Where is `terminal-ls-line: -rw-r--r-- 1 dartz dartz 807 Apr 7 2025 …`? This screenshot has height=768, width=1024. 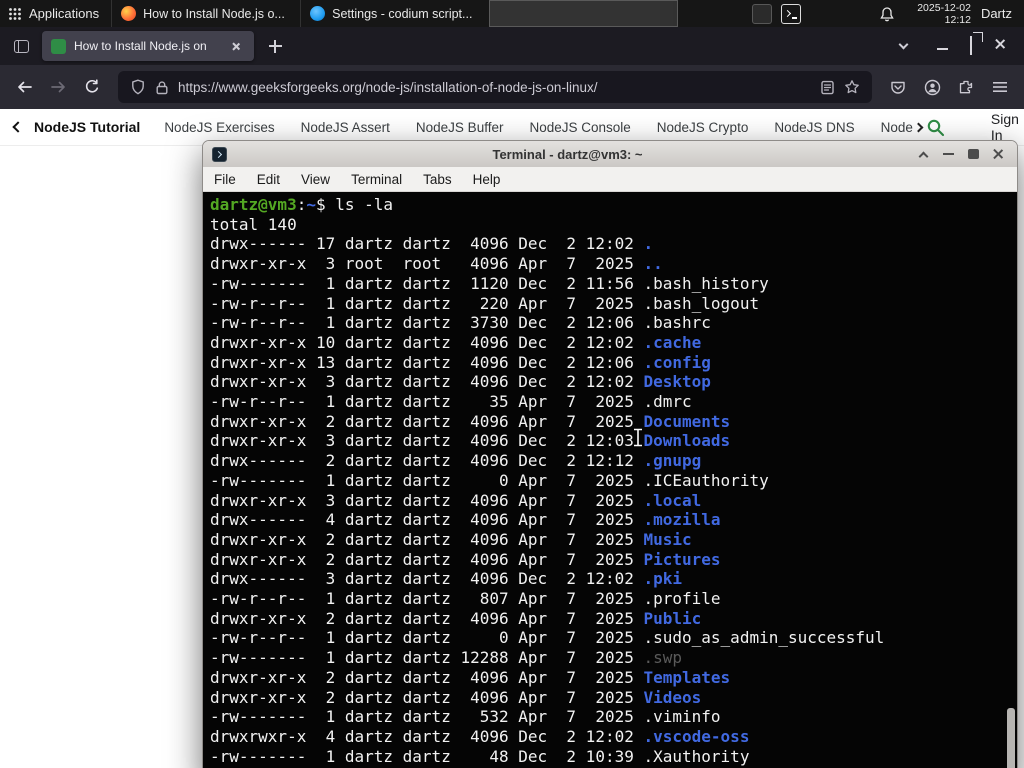 terminal-ls-line: -rw-r--r-- 1 dartz dartz 807 Apr 7 2025 … is located at coordinates (465, 599).